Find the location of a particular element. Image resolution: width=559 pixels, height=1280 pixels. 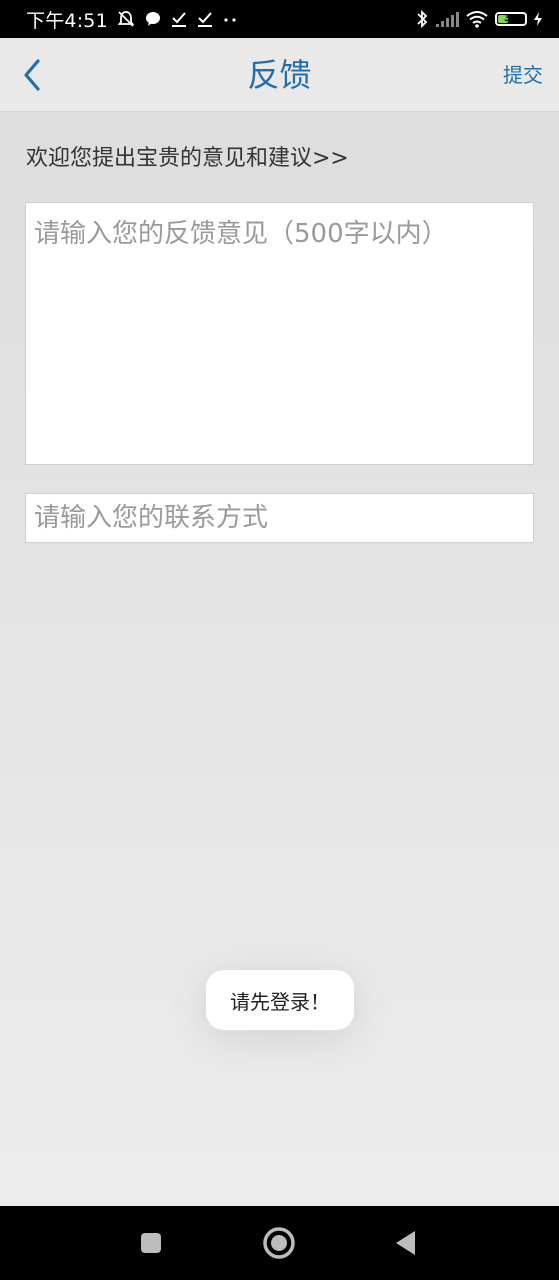

nav-back-button is located at coordinates (406, 1243).